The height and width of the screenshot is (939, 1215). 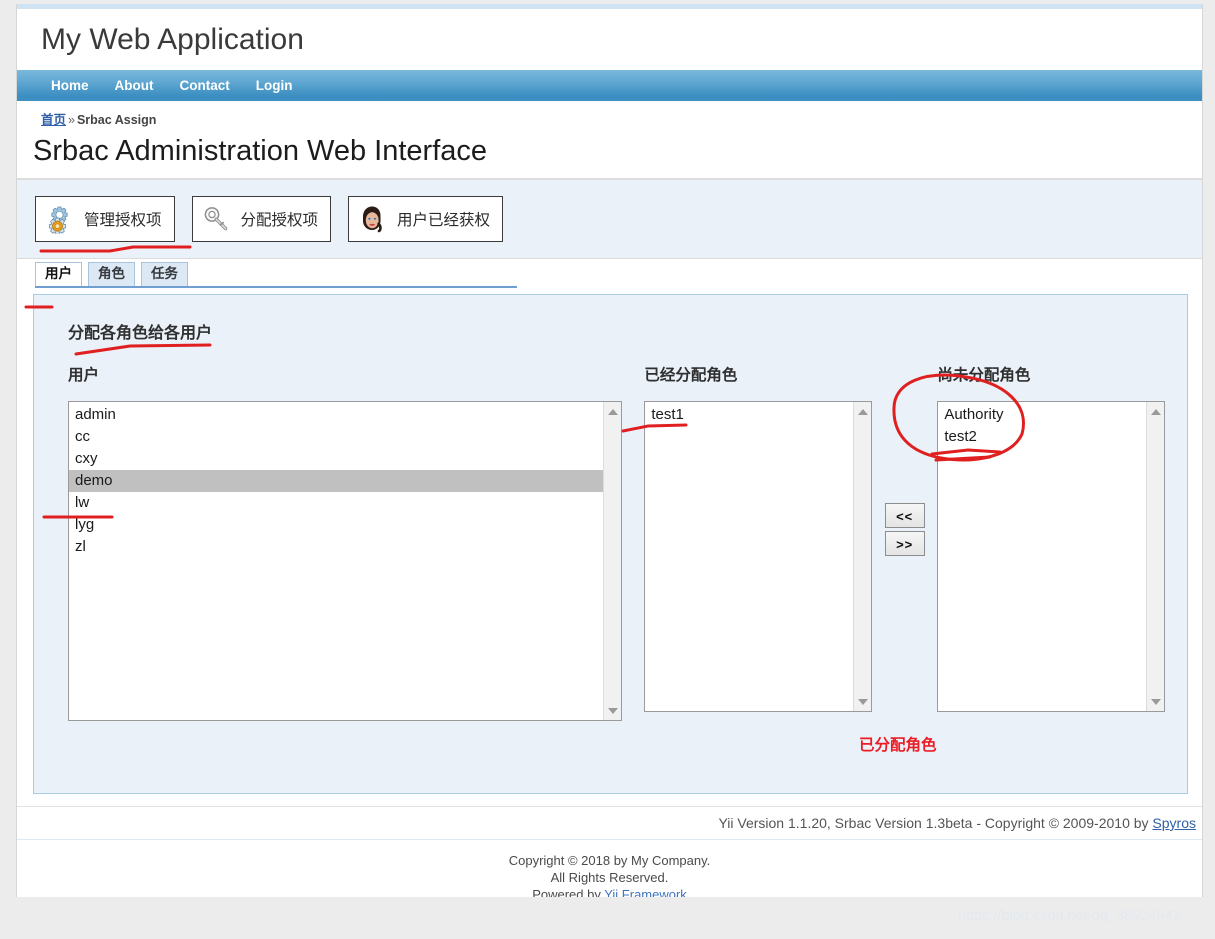 What do you see at coordinates (862, 556) in the screenshot?
I see `assigned-roles-scrollbar` at bounding box center [862, 556].